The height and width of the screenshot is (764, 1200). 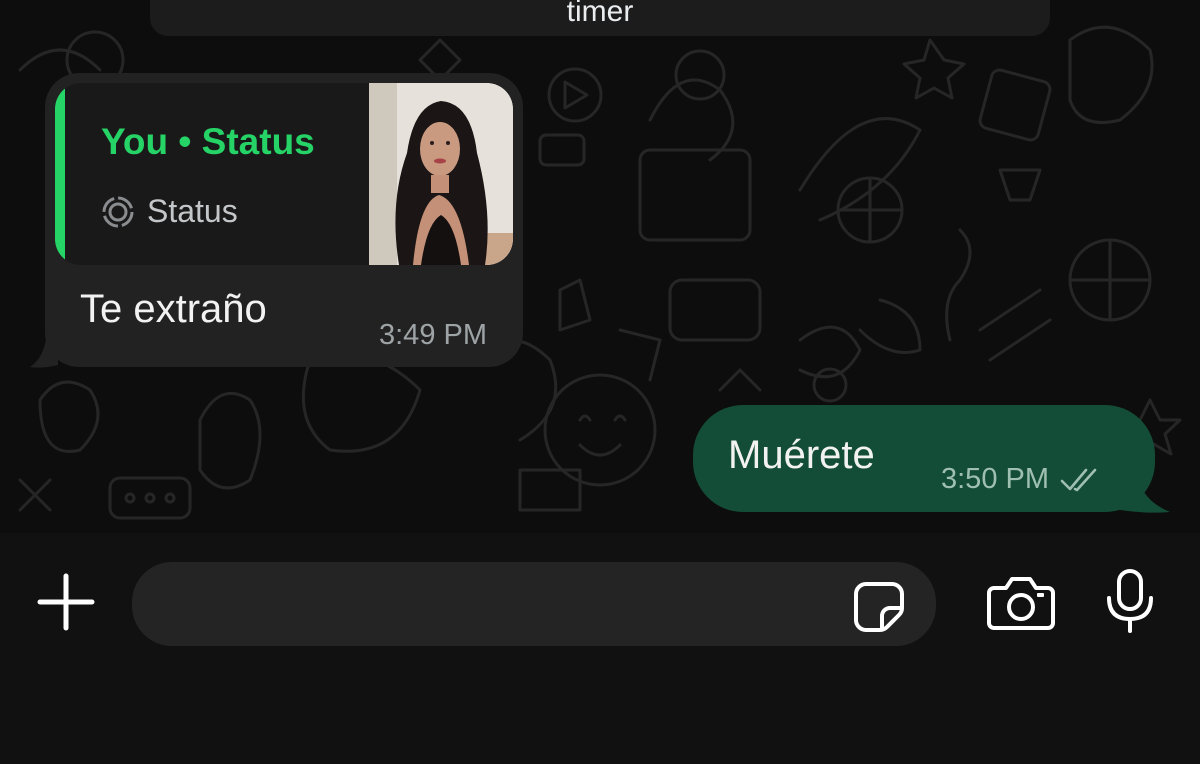 I want to click on quote-label: Status, so click(x=192, y=211).